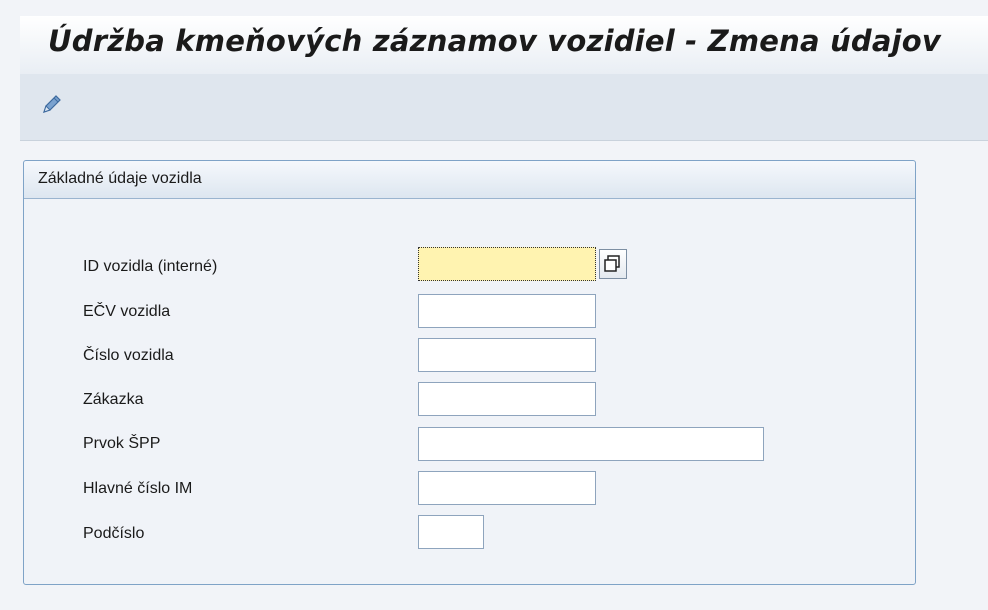 This screenshot has height=610, width=988. Describe the element at coordinates (150, 266) in the screenshot. I see `label-vehicle-id: ID vozidla (interné)` at that location.